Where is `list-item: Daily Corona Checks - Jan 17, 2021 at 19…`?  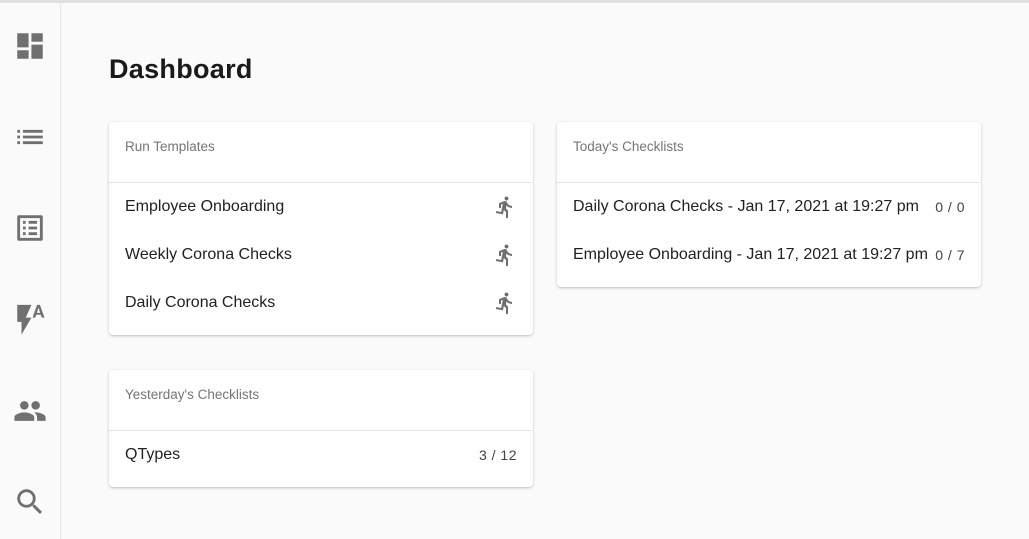
list-item: Daily Corona Checks - Jan 17, 2021 at 19… is located at coordinates (769, 207).